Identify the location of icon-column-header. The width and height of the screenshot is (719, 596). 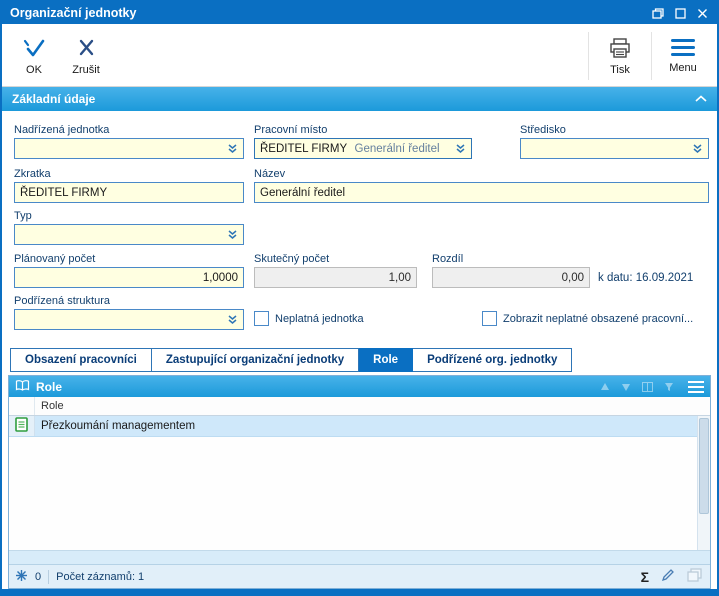
(22, 406).